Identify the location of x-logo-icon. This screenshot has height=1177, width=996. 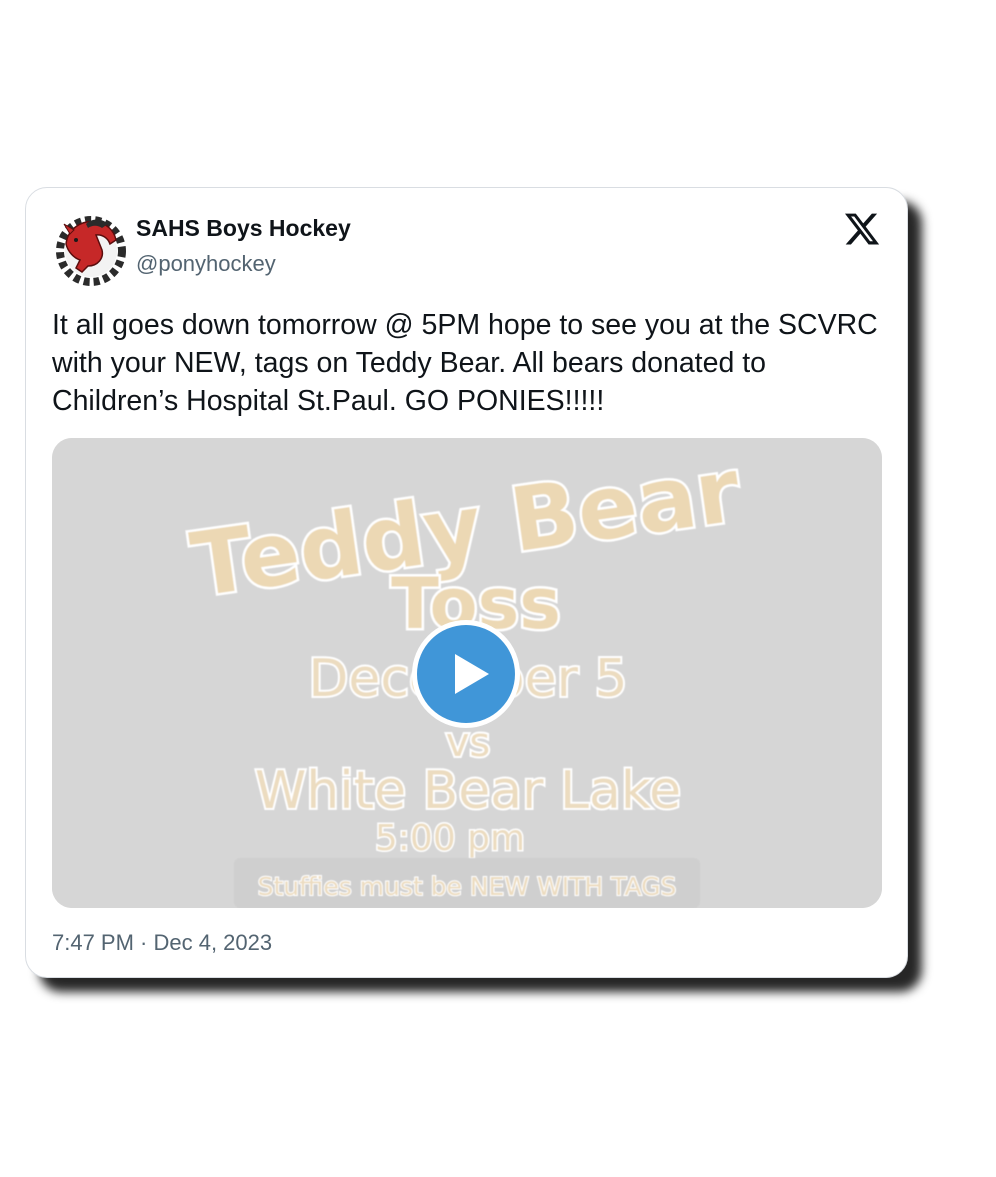
(862, 229).